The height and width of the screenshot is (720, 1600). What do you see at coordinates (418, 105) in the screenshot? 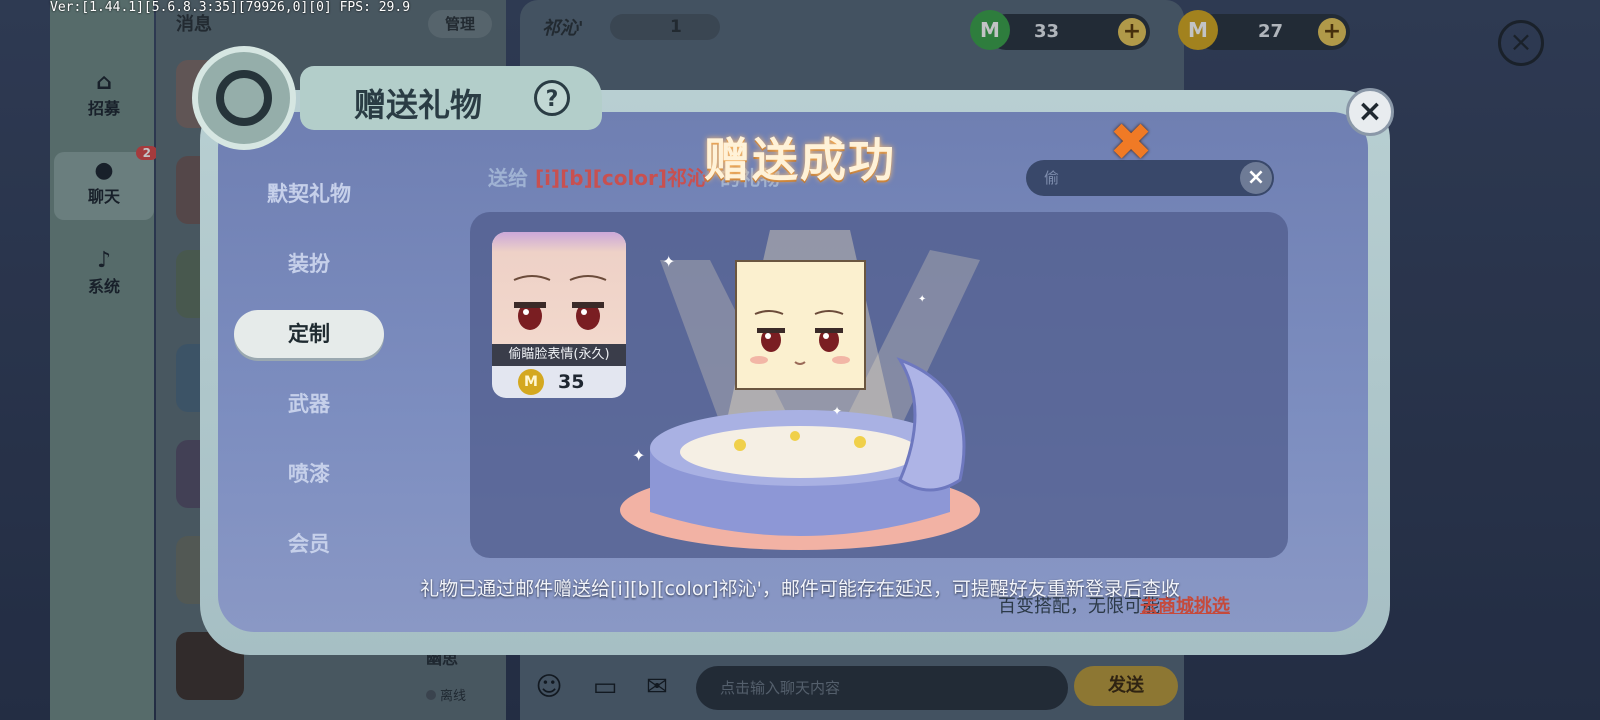
I see `dialog-title: 赠送礼物` at bounding box center [418, 105].